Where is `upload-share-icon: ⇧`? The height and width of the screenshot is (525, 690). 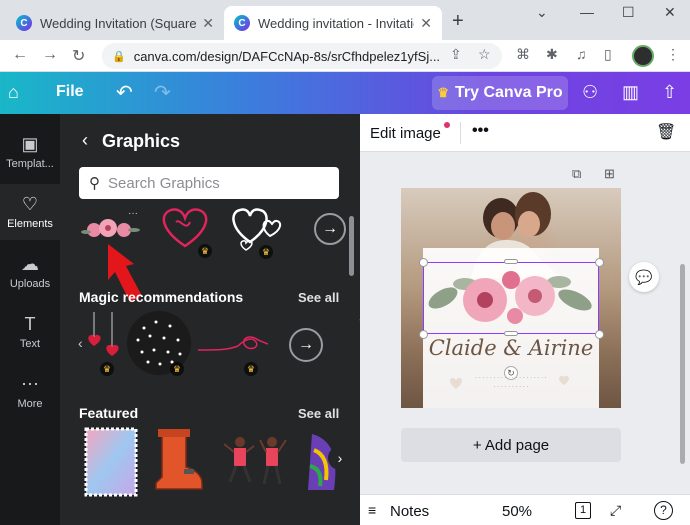
upload-share-icon: ⇧ is located at coordinates (669, 92).